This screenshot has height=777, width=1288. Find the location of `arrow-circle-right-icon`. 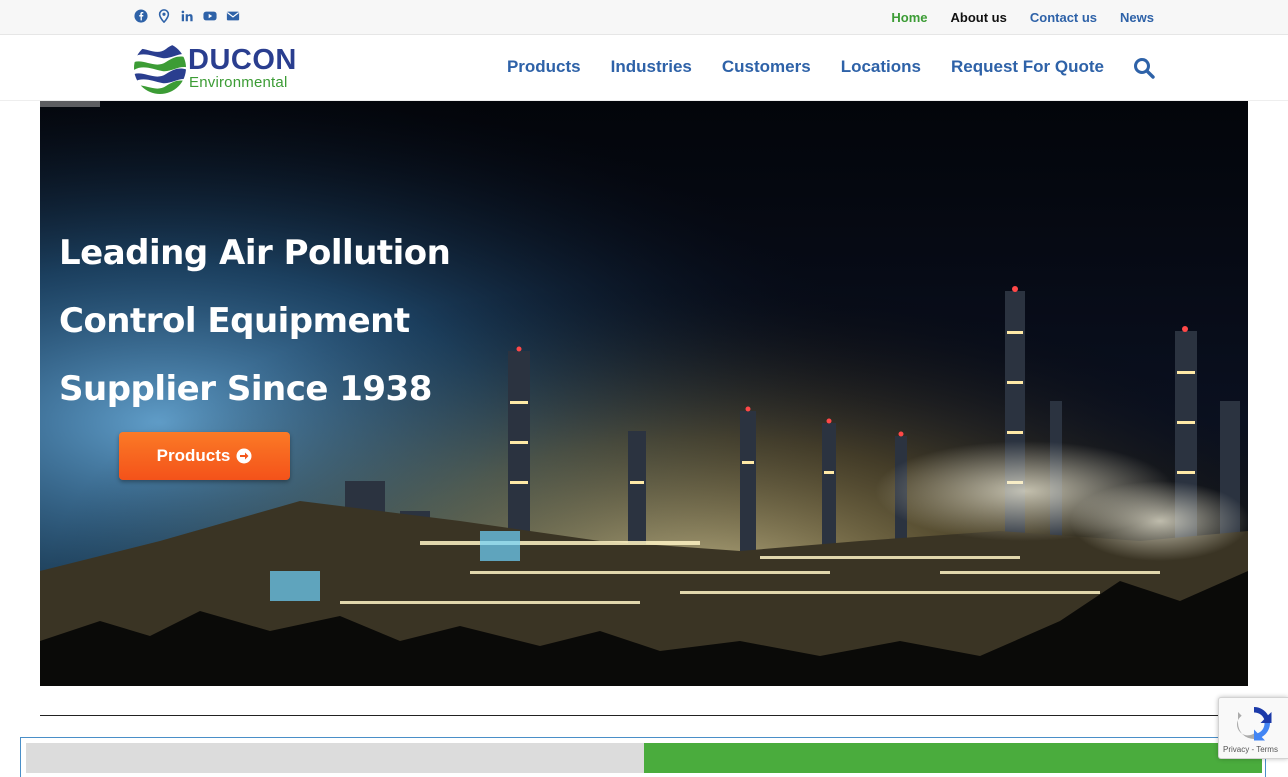

arrow-circle-right-icon is located at coordinates (244, 456).